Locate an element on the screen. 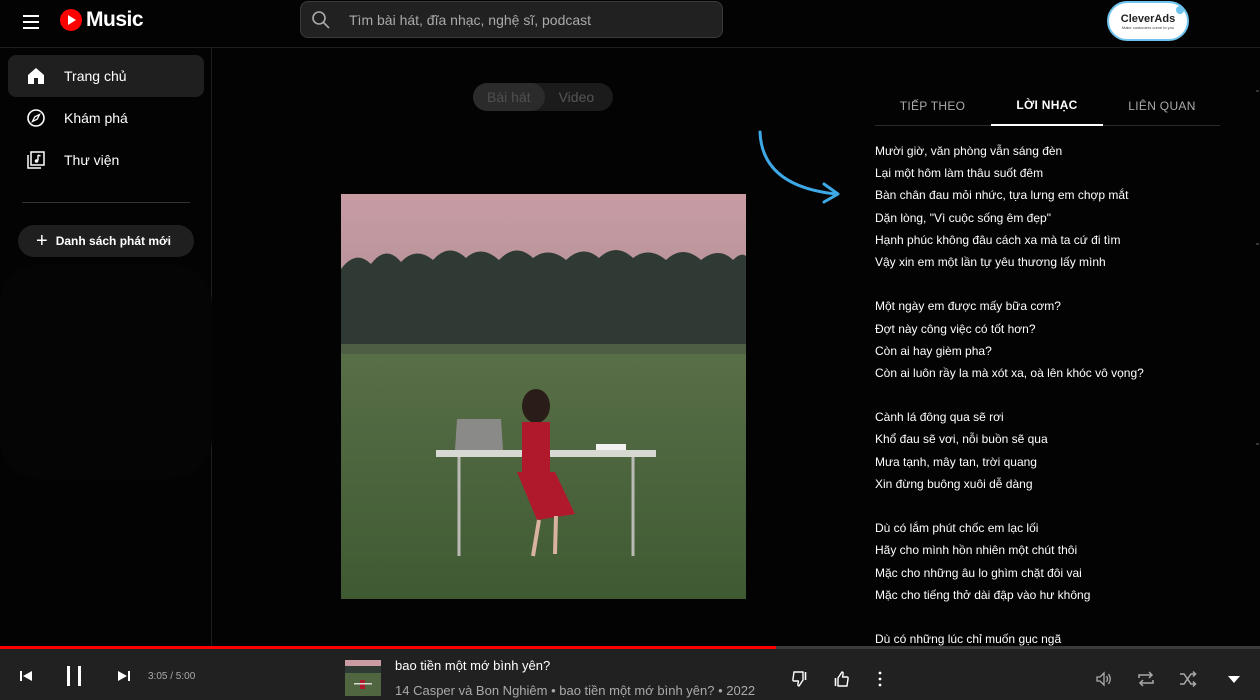 The image size is (1260, 700). sidebar-item-explore: Khám phá is located at coordinates (106, 118).